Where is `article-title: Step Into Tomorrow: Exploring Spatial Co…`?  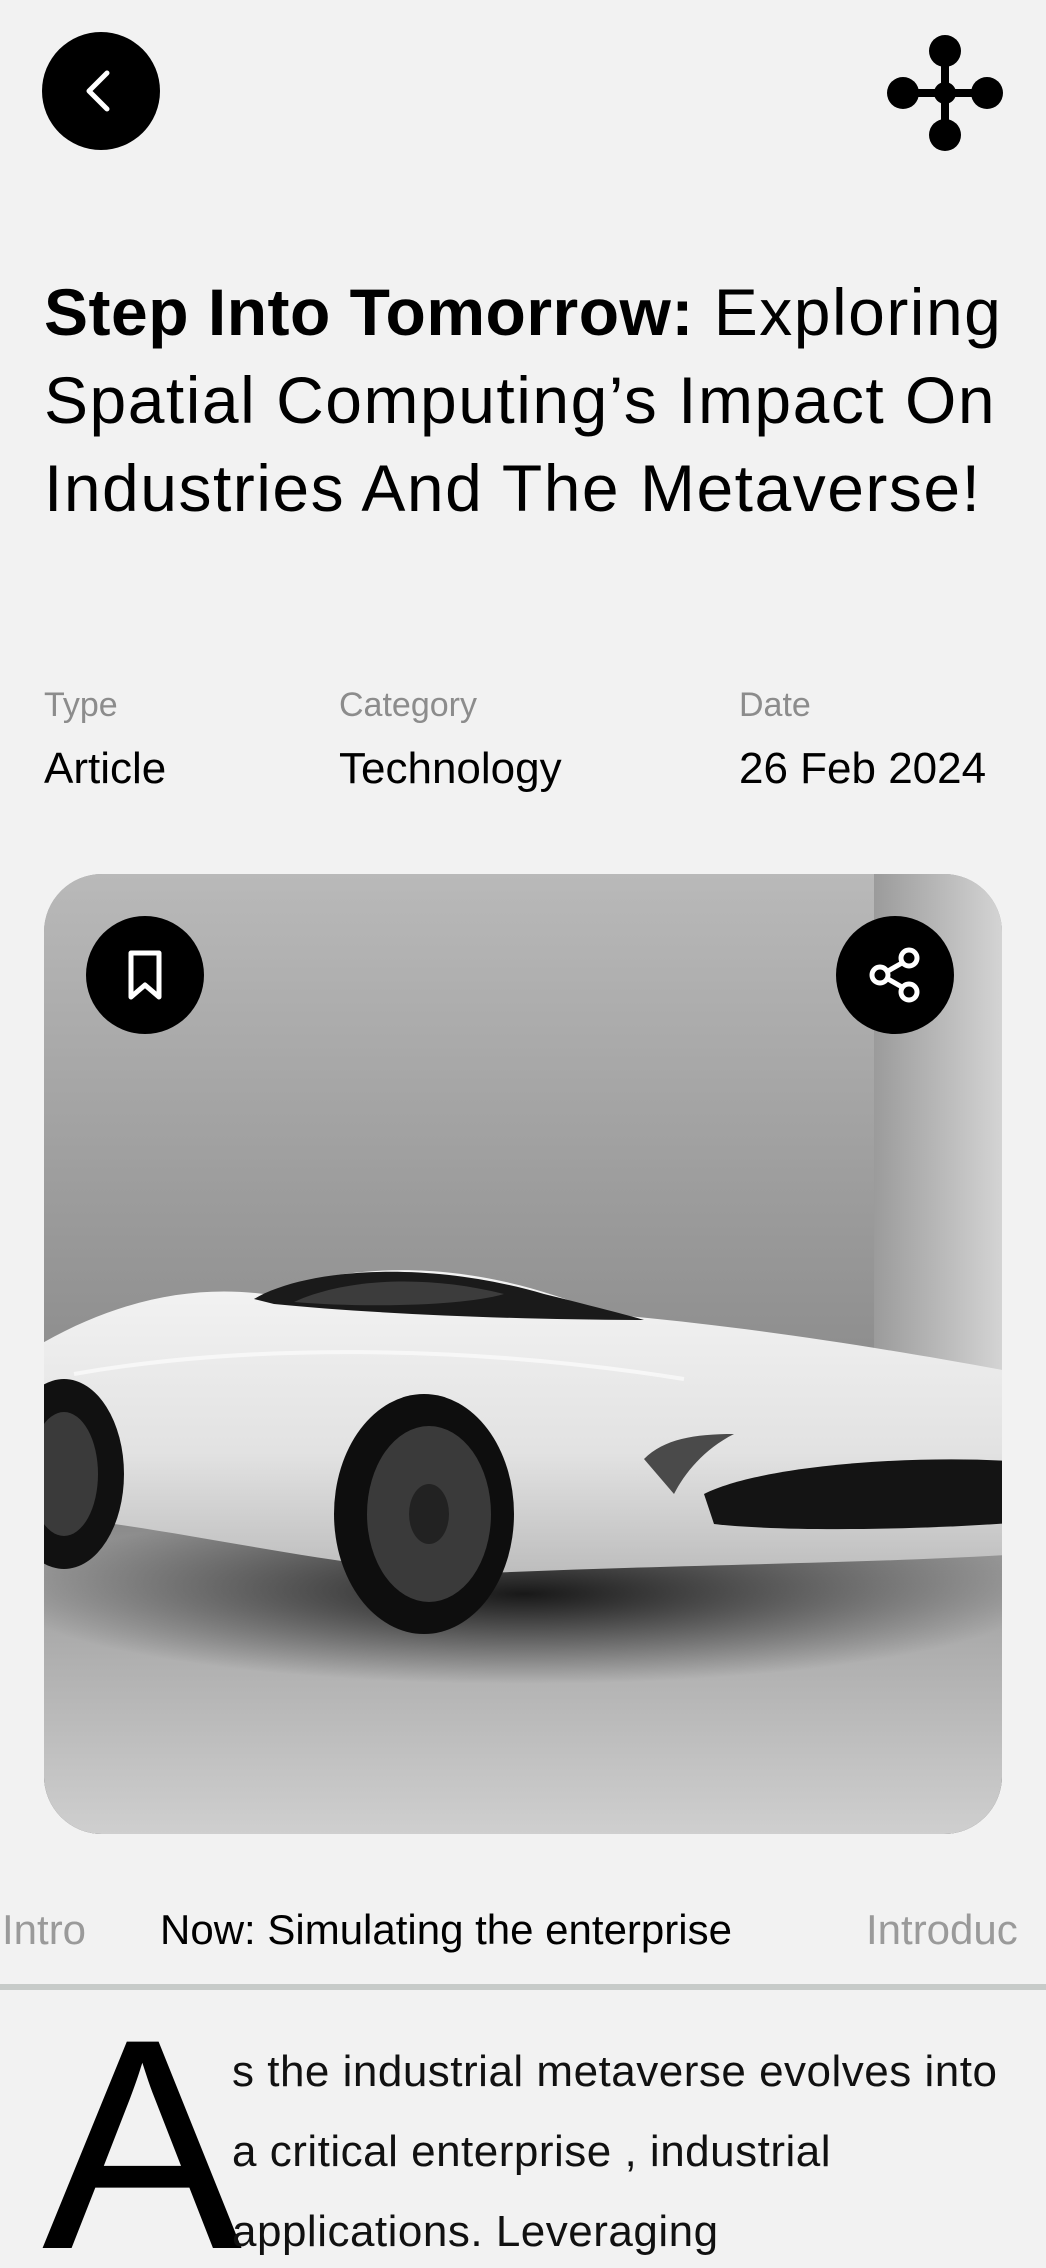 article-title: Step Into Tomorrow: Exploring Spatial Co… is located at coordinates (529, 400).